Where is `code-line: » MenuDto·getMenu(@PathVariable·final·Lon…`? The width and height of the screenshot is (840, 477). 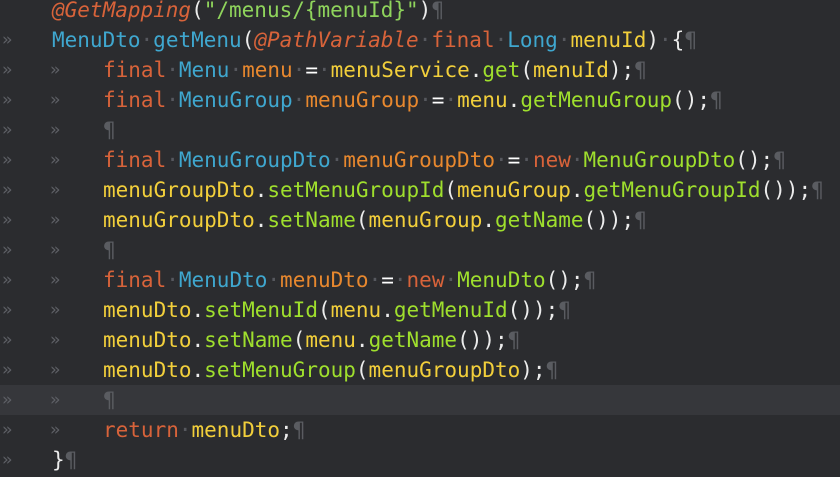
code-line: » MenuDto·getMenu(@PathVariable·final·Lon… is located at coordinates (420, 40).